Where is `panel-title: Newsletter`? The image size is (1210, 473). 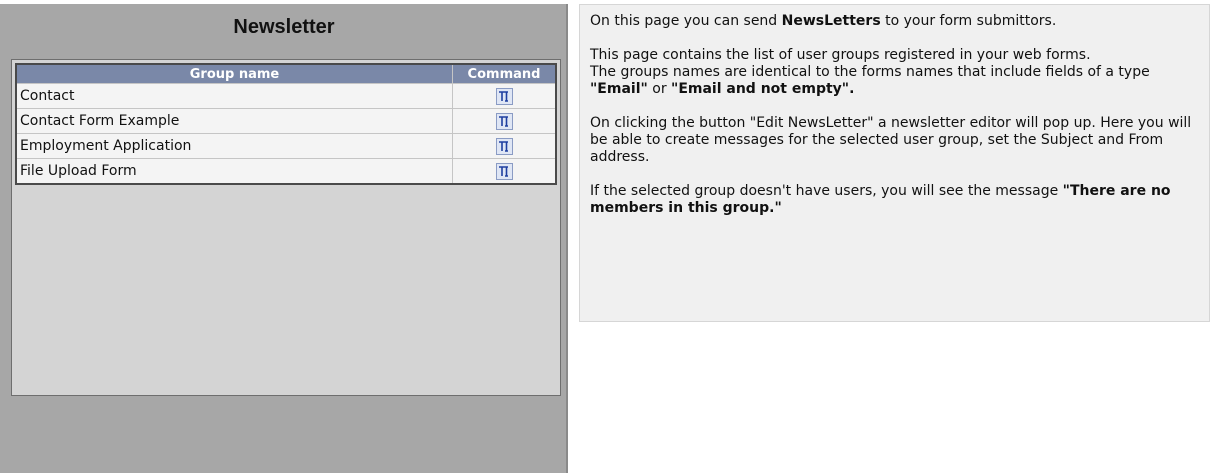 panel-title: Newsletter is located at coordinates (284, 27).